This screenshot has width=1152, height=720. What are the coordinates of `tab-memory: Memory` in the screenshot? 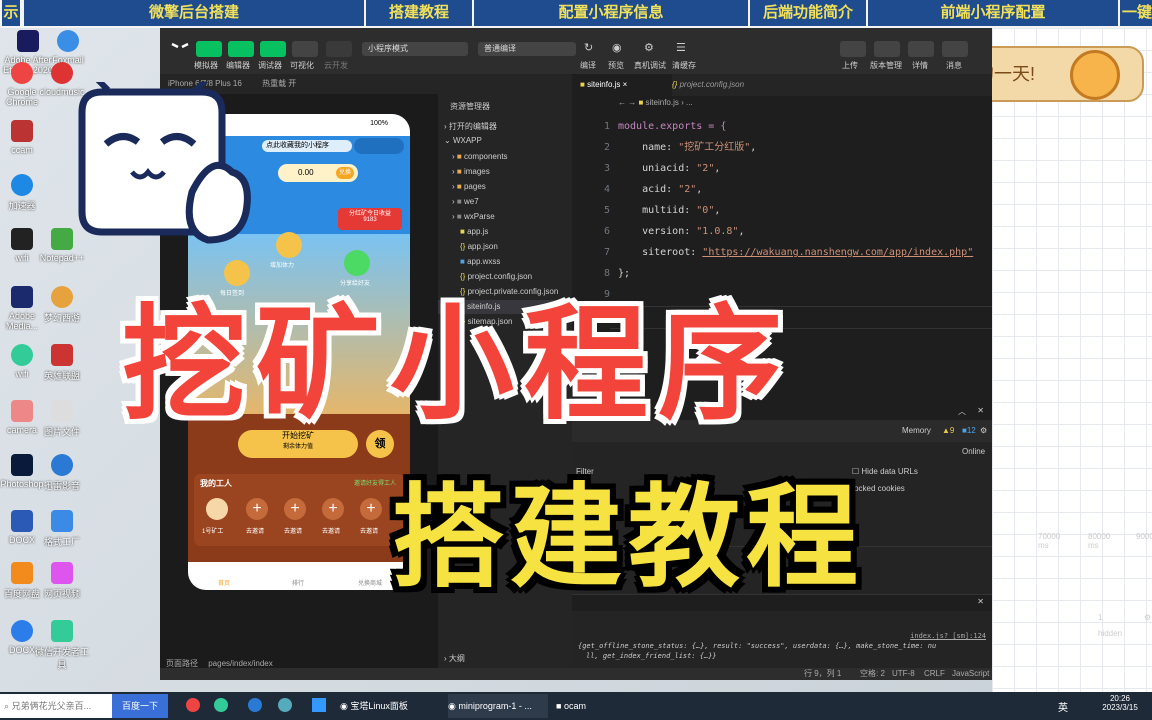 It's located at (916, 431).